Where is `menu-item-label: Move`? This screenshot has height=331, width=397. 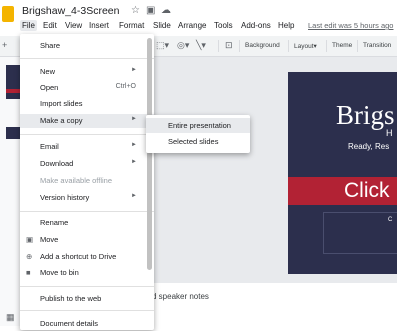
menu-item-label: Move is located at coordinates (49, 239).